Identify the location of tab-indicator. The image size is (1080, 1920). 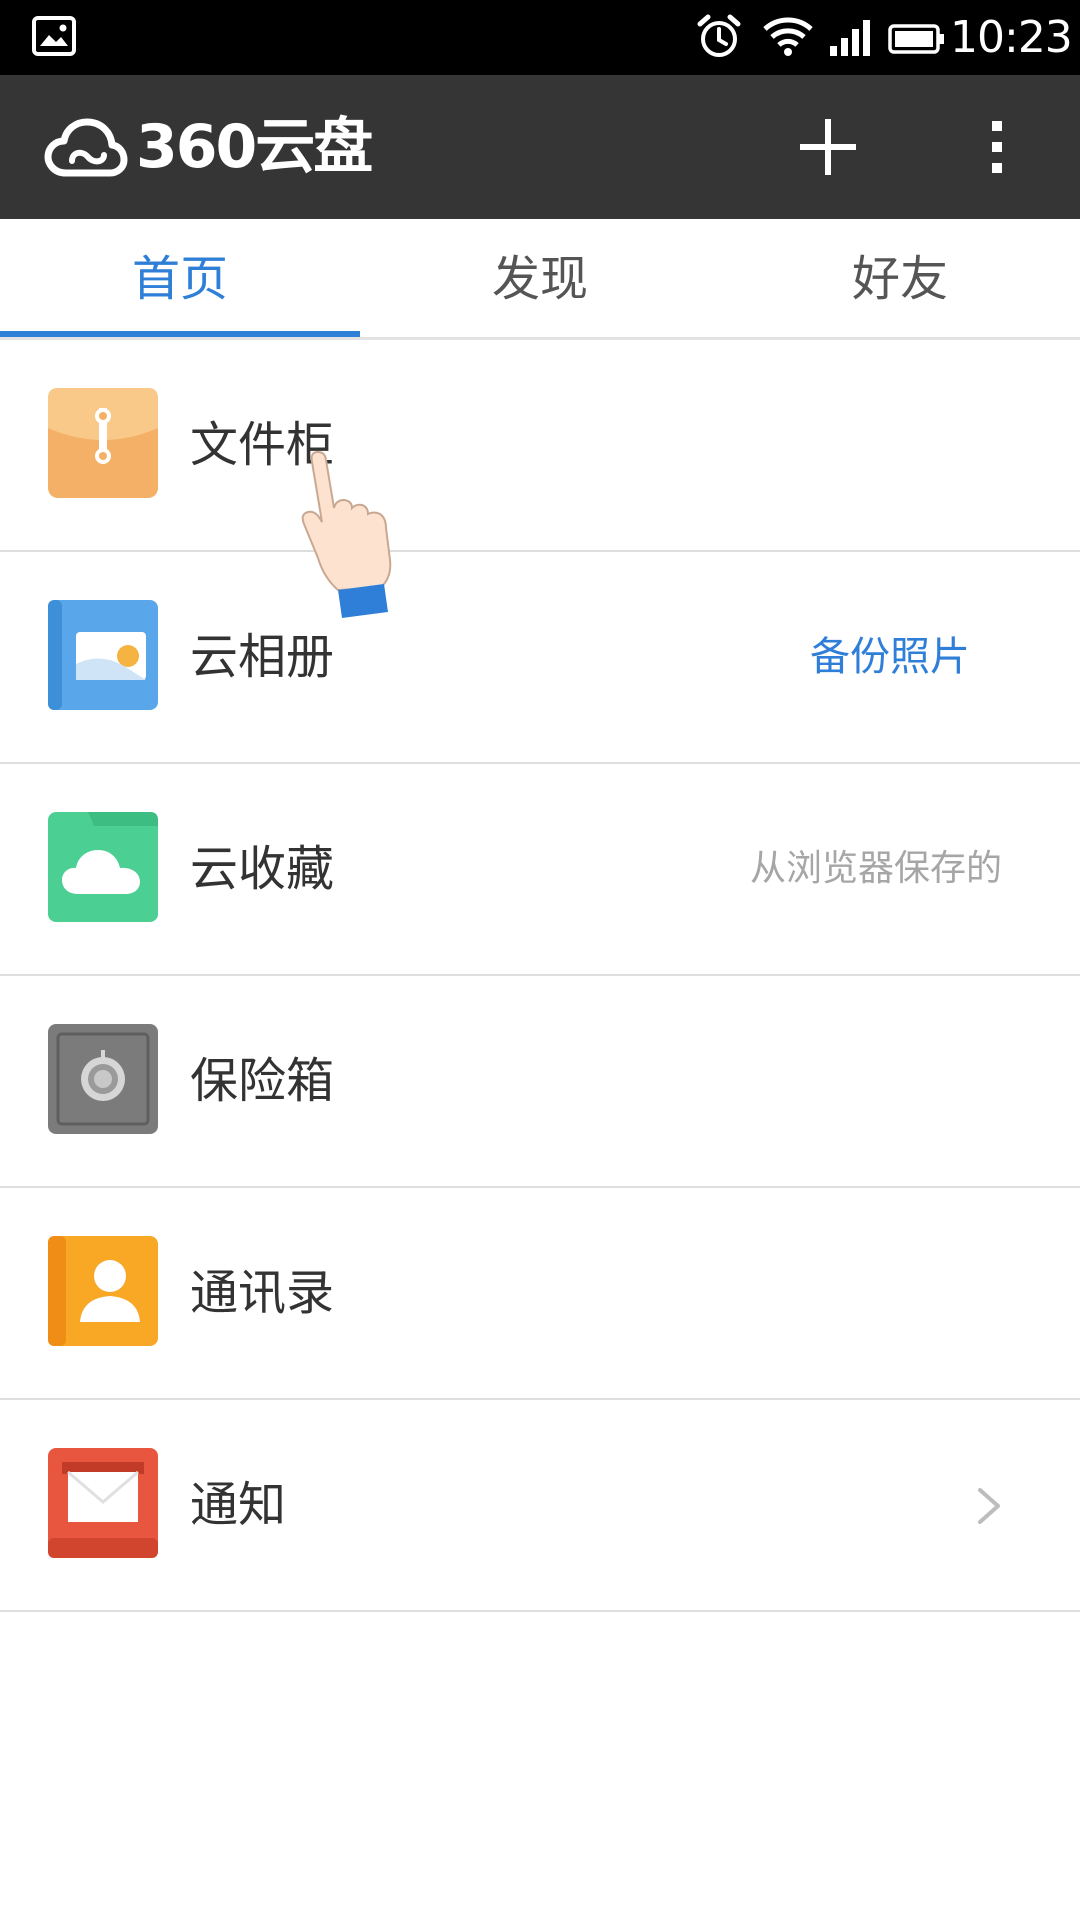
(180, 334).